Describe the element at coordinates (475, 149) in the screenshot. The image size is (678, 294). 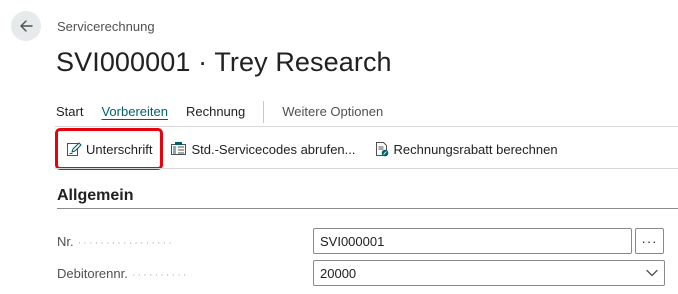
I see `calc-invoice-discount-button-label: Rechnungsrabatt berechnen` at that location.